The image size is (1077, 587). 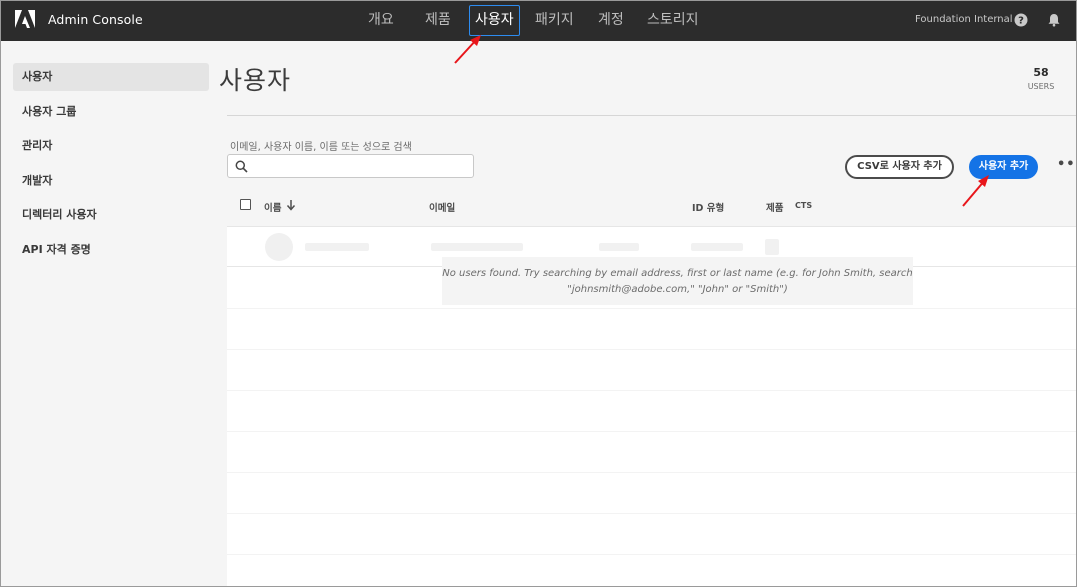 What do you see at coordinates (111, 112) in the screenshot?
I see `sidebar-item-user-groups: 사용자 그룹` at bounding box center [111, 112].